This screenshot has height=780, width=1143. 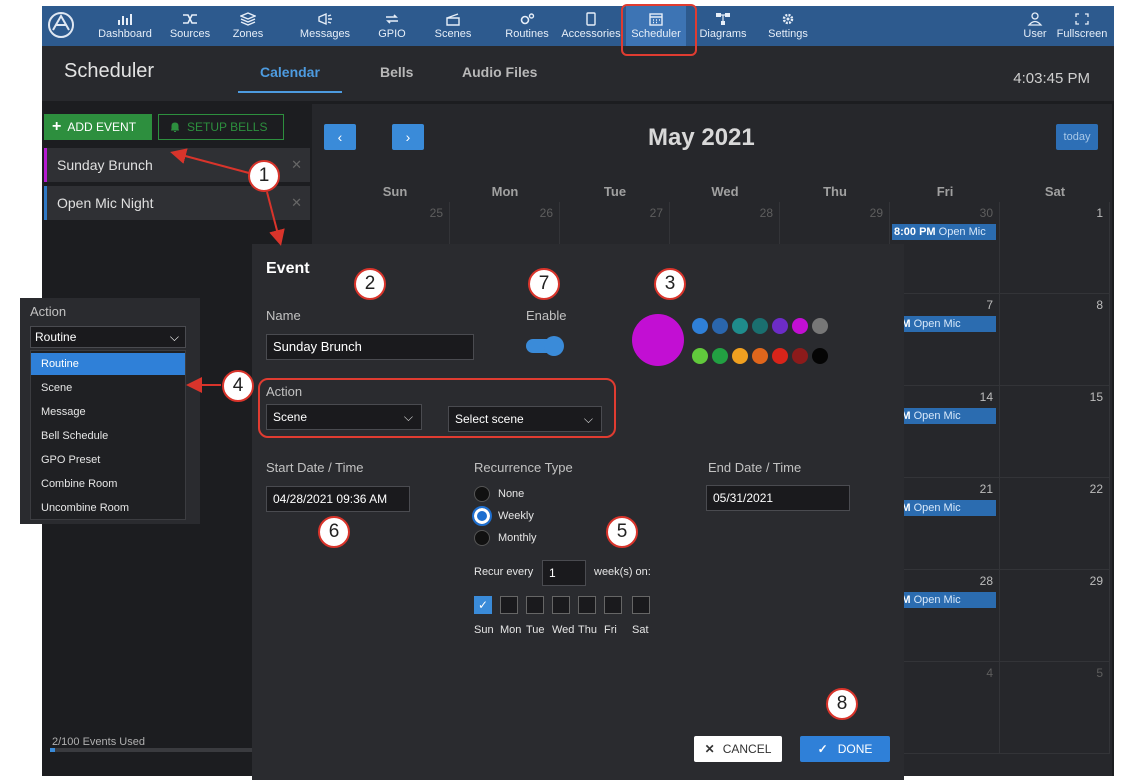 What do you see at coordinates (591, 26) in the screenshot?
I see `nav-accessories: Accessories` at bounding box center [591, 26].